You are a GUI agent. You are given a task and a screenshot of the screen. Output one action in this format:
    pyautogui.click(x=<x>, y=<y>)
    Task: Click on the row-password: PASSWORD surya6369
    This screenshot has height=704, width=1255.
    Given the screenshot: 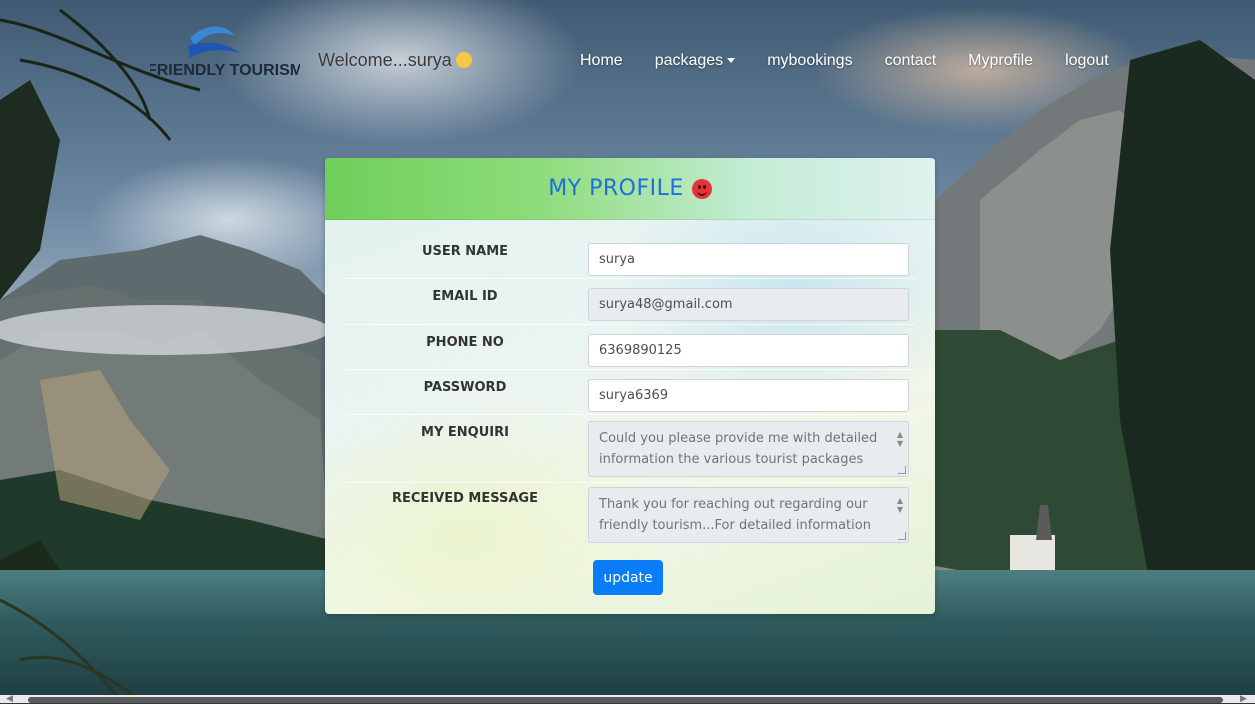 What is the action you would take?
    pyautogui.click(x=630, y=392)
    